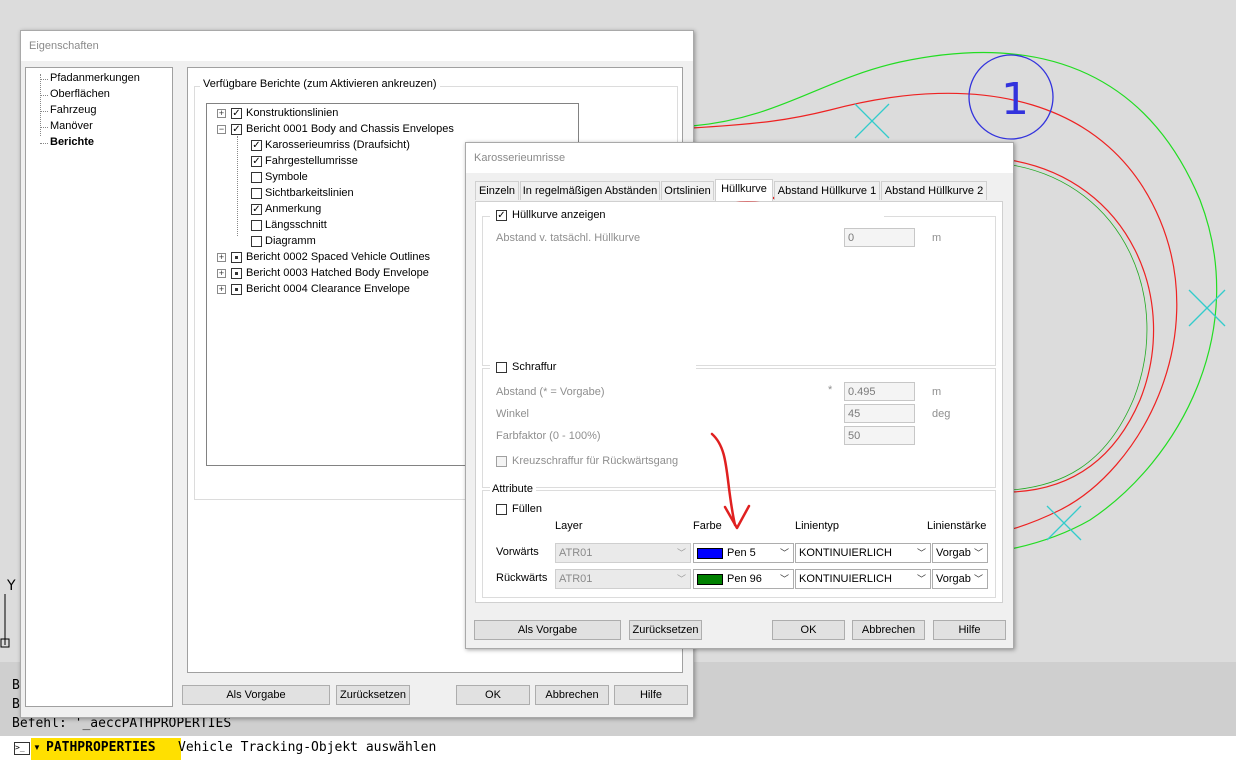 This screenshot has height=762, width=1236. Describe the element at coordinates (808, 630) in the screenshot. I see `karosserie-ok-button: OK` at that location.